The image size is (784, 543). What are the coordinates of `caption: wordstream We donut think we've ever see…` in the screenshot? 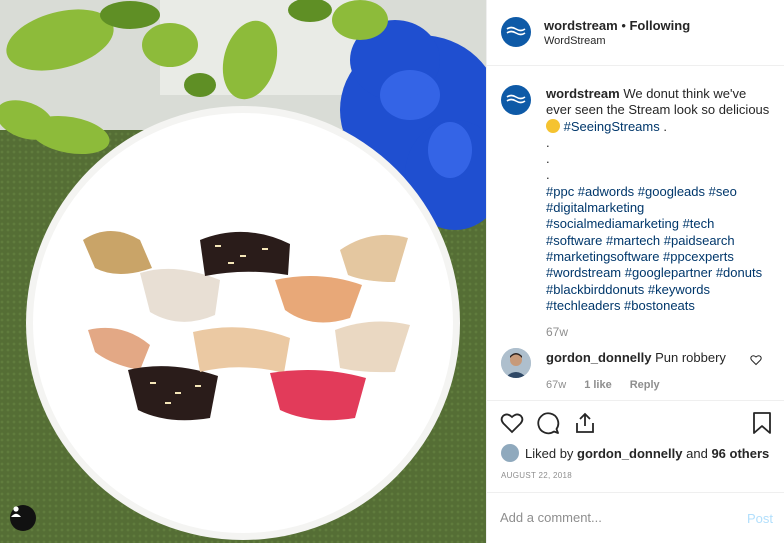 It's located at (659, 200).